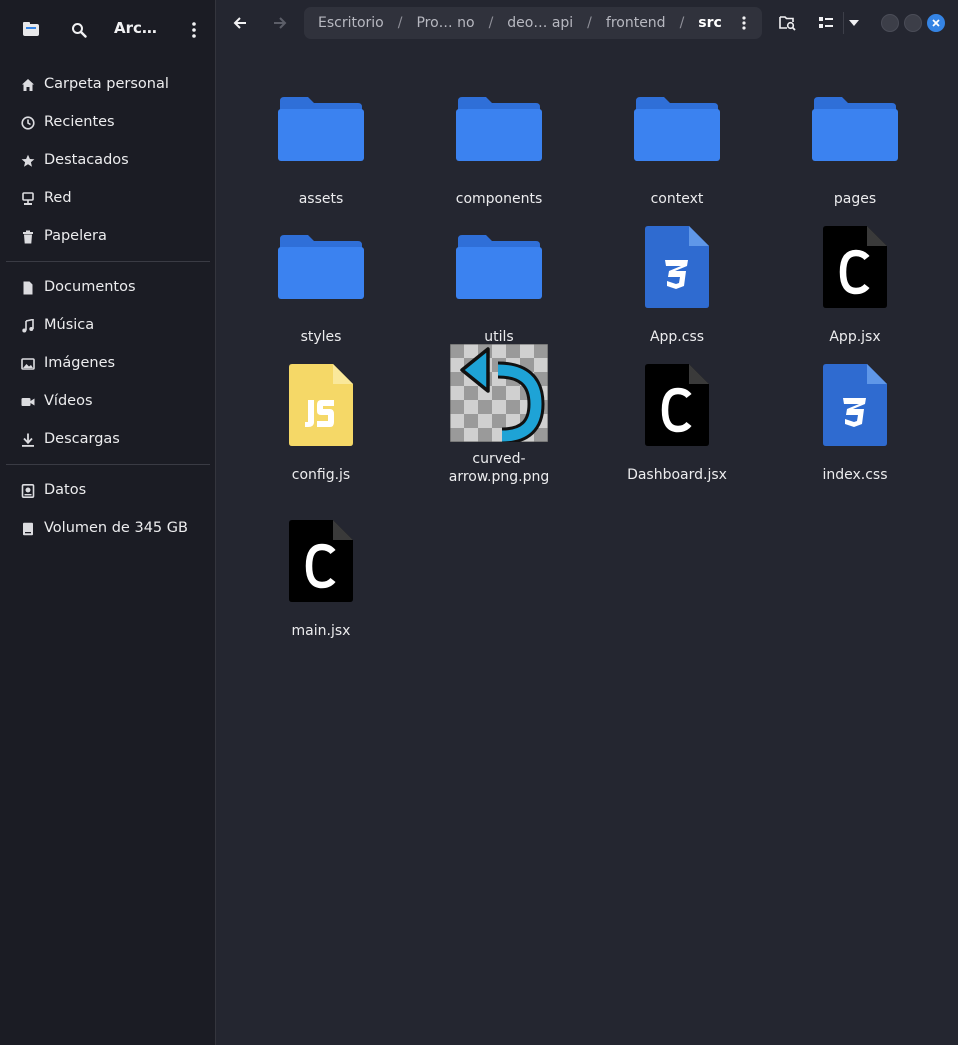  What do you see at coordinates (75, 236) in the screenshot?
I see `sidebar-item-label: Papelera` at bounding box center [75, 236].